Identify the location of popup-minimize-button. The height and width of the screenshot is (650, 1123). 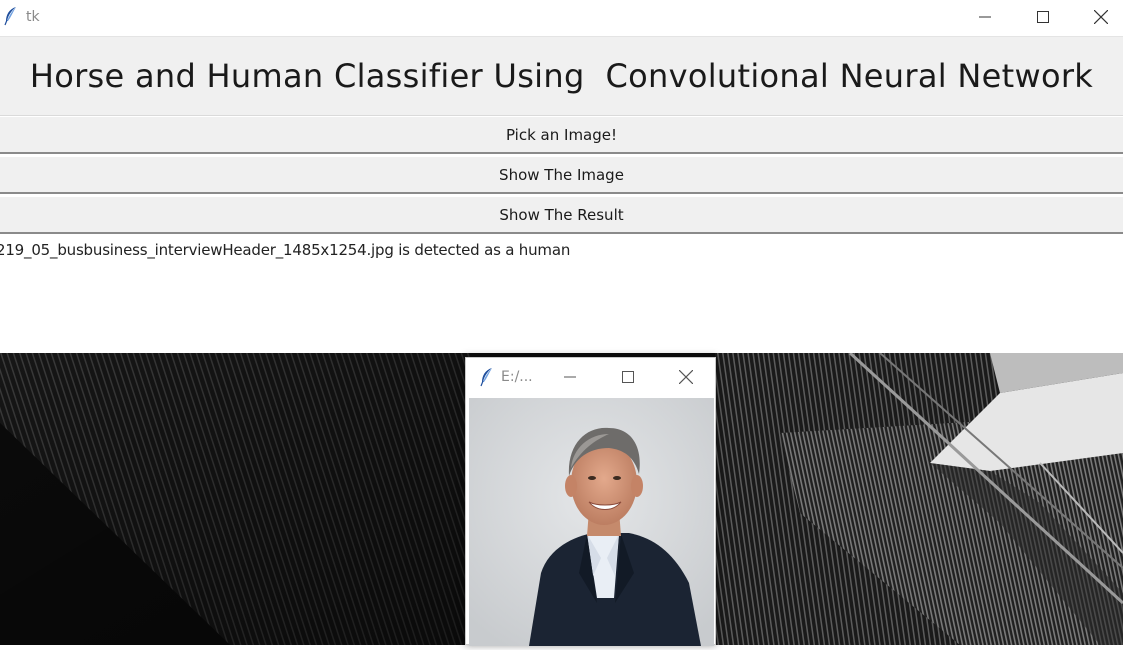
(570, 377).